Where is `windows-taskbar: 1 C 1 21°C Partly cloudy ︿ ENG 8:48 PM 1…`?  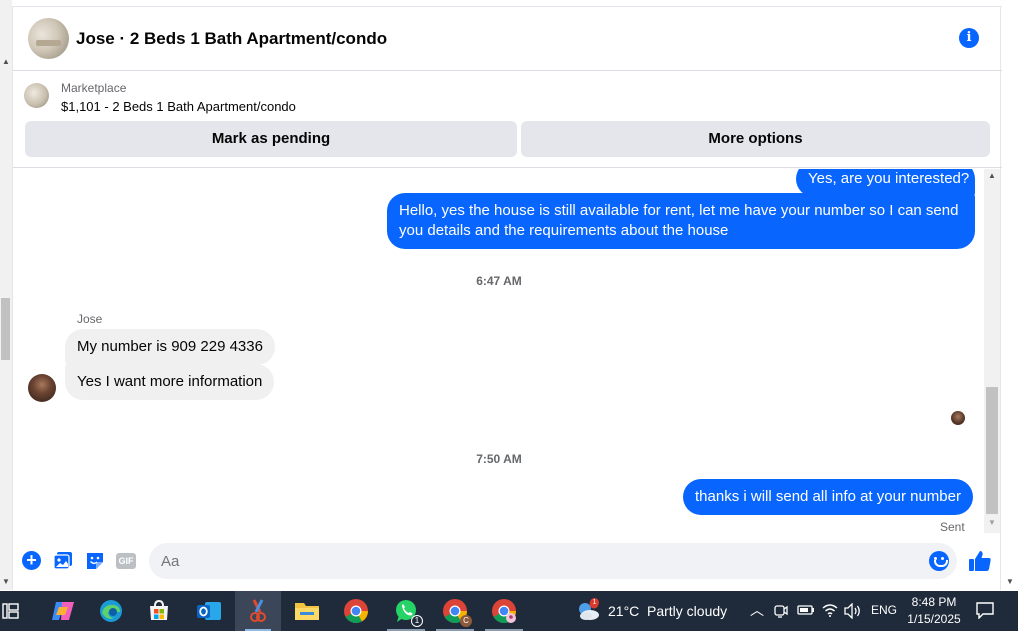
windows-taskbar: 1 C 1 21°C Partly cloudy ︿ ENG 8:48 PM 1… is located at coordinates (509, 611).